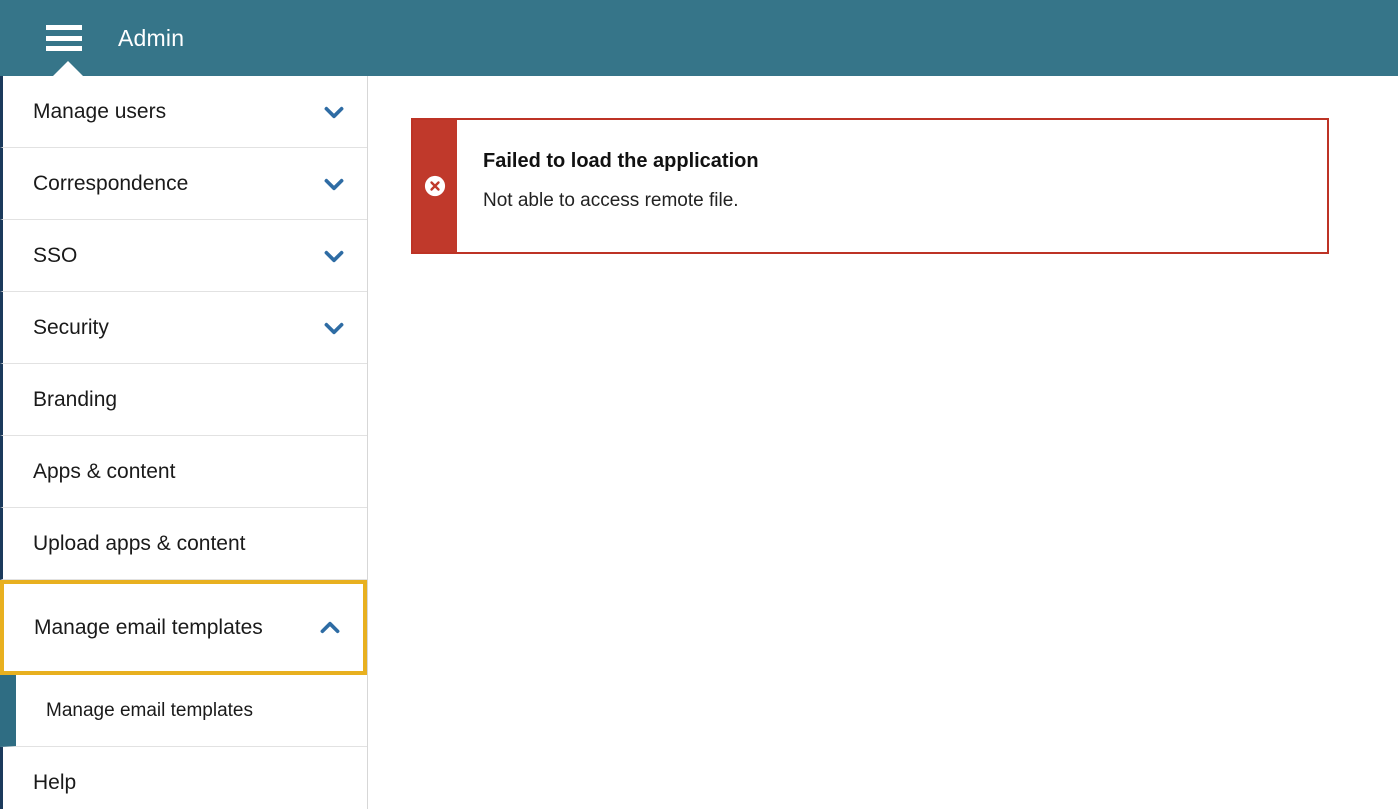  Describe the element at coordinates (699, 38) in the screenshot. I see `app-header: Admin` at that location.